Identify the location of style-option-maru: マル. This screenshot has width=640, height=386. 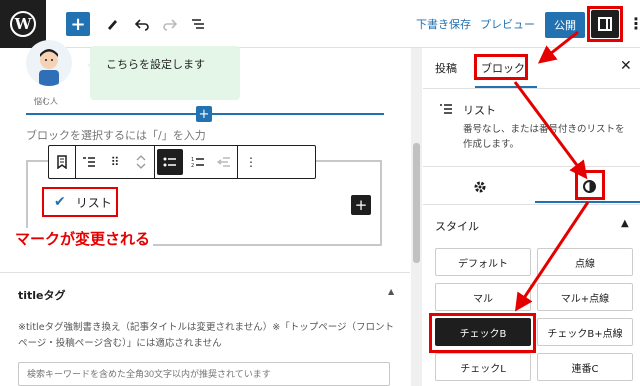
(483, 297).